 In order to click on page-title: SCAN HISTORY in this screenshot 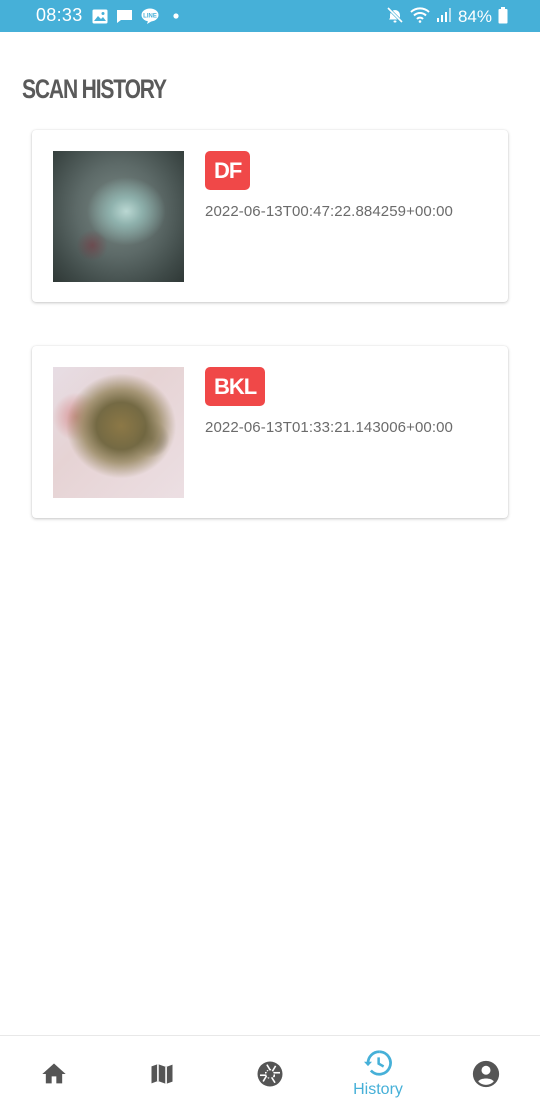, I will do `click(94, 89)`.